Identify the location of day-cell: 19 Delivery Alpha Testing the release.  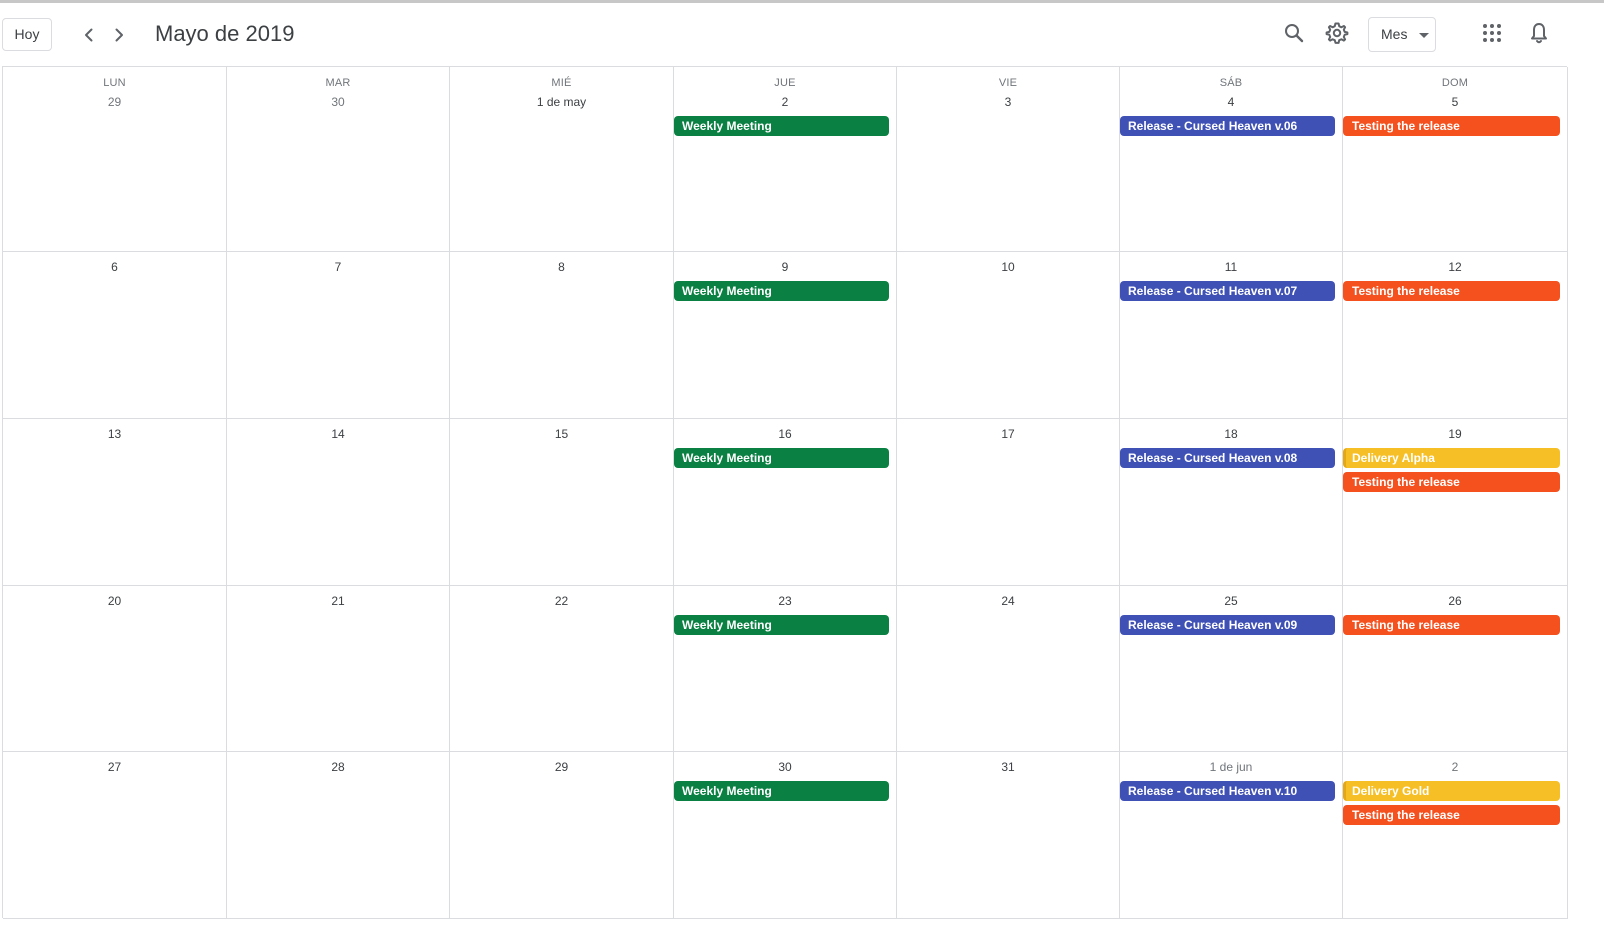
(1455, 502).